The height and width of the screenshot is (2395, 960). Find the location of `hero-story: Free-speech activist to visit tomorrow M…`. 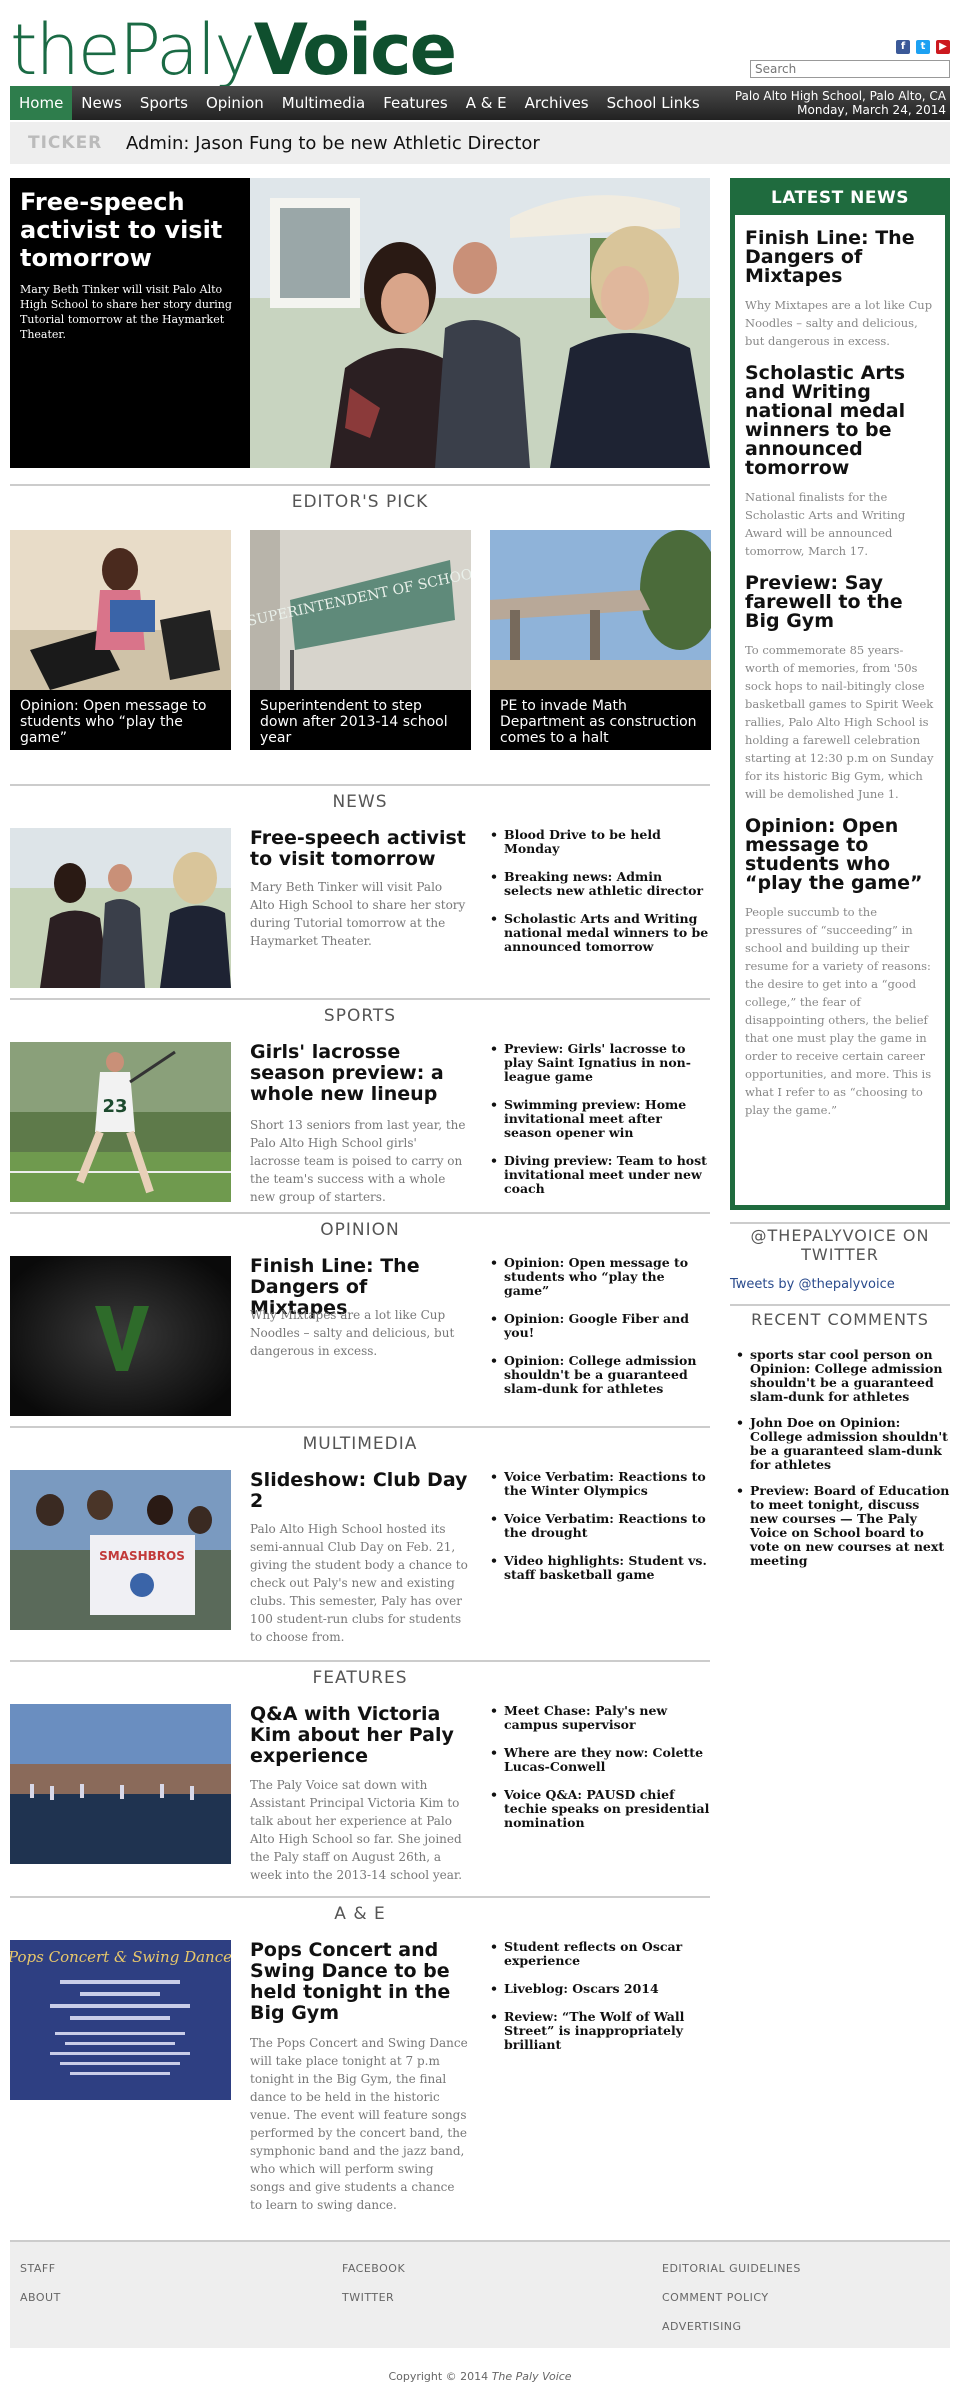

hero-story: Free-speech activist to visit tomorrow M… is located at coordinates (360, 323).